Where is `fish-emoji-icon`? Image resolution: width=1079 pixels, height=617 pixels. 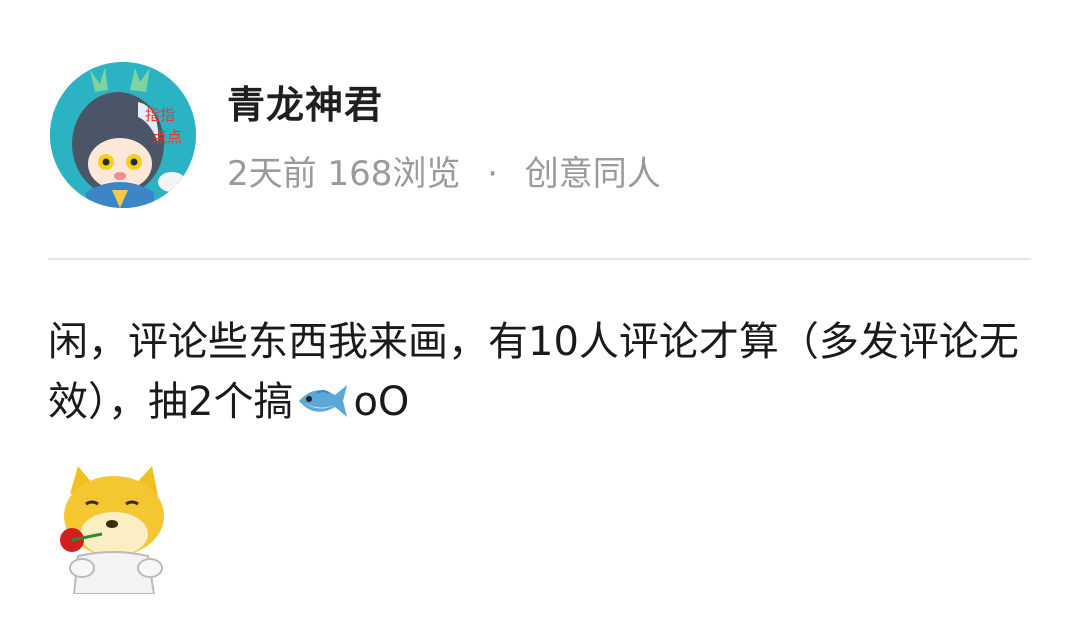 fish-emoji-icon is located at coordinates (323, 408).